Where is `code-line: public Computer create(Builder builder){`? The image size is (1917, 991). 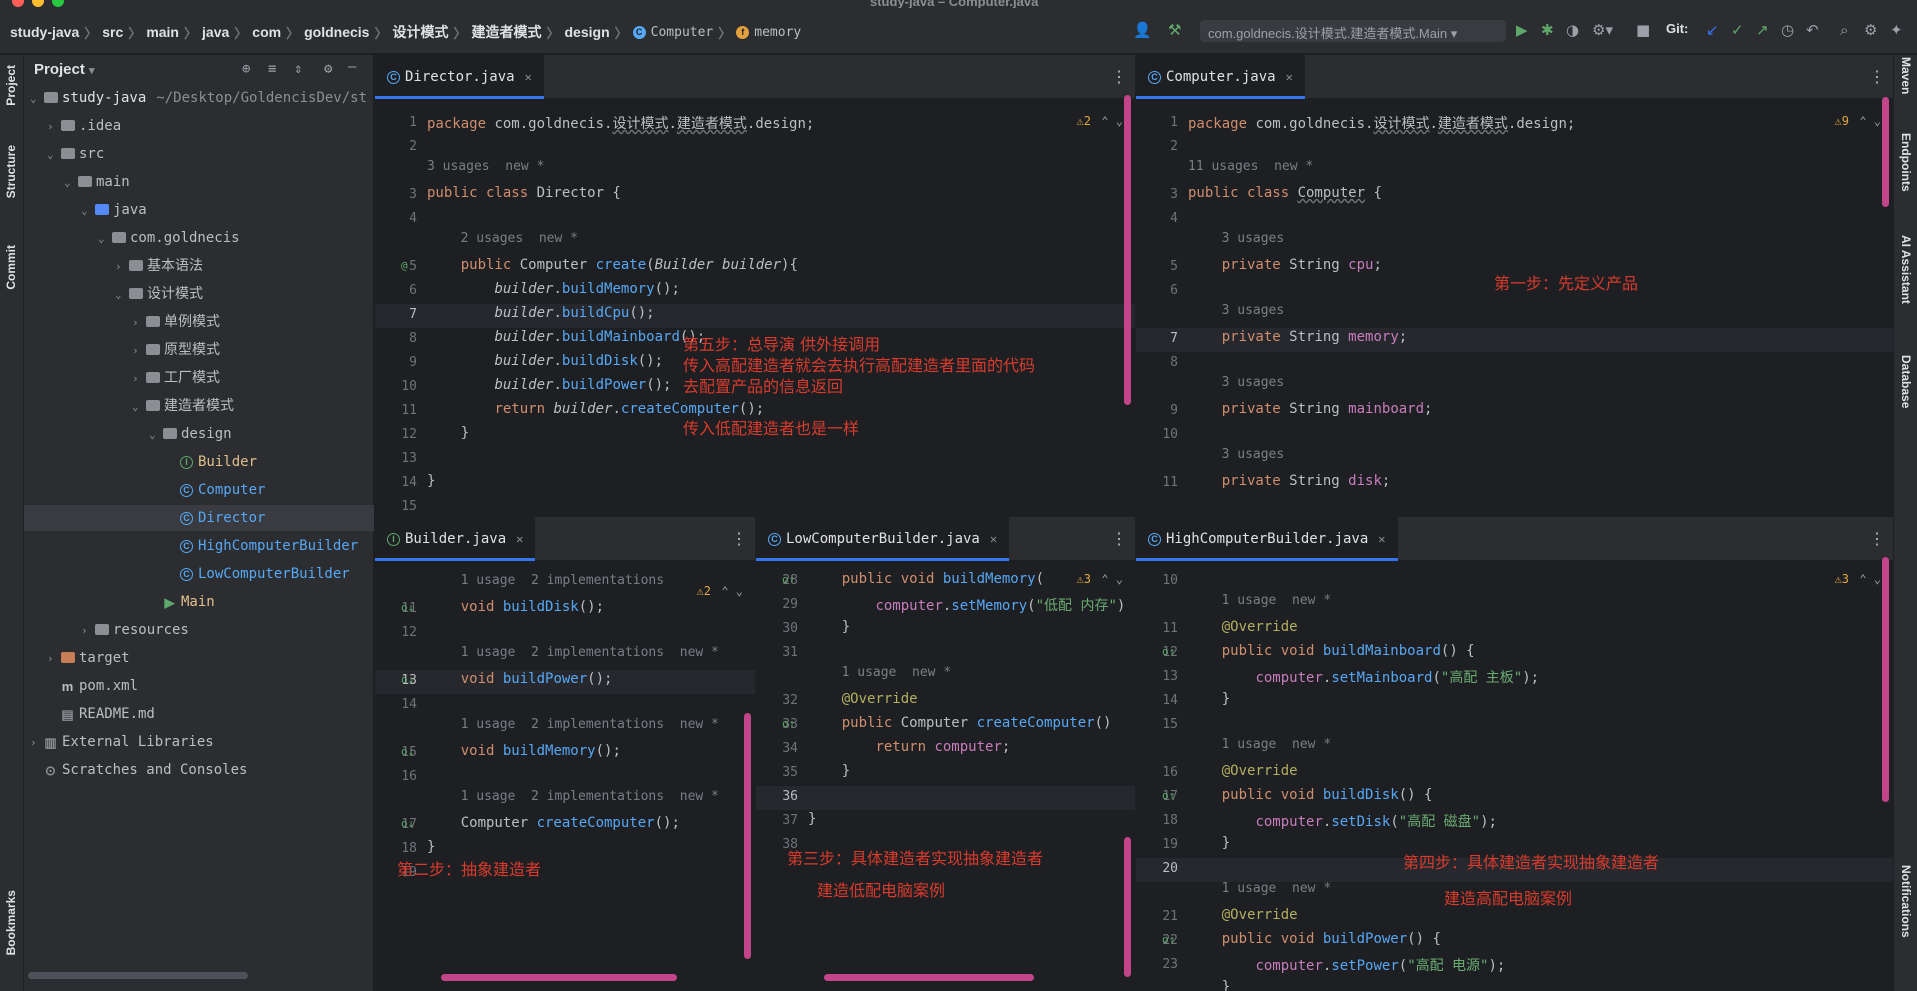 code-line: public Computer create(Builder builder){ is located at coordinates (612, 265).